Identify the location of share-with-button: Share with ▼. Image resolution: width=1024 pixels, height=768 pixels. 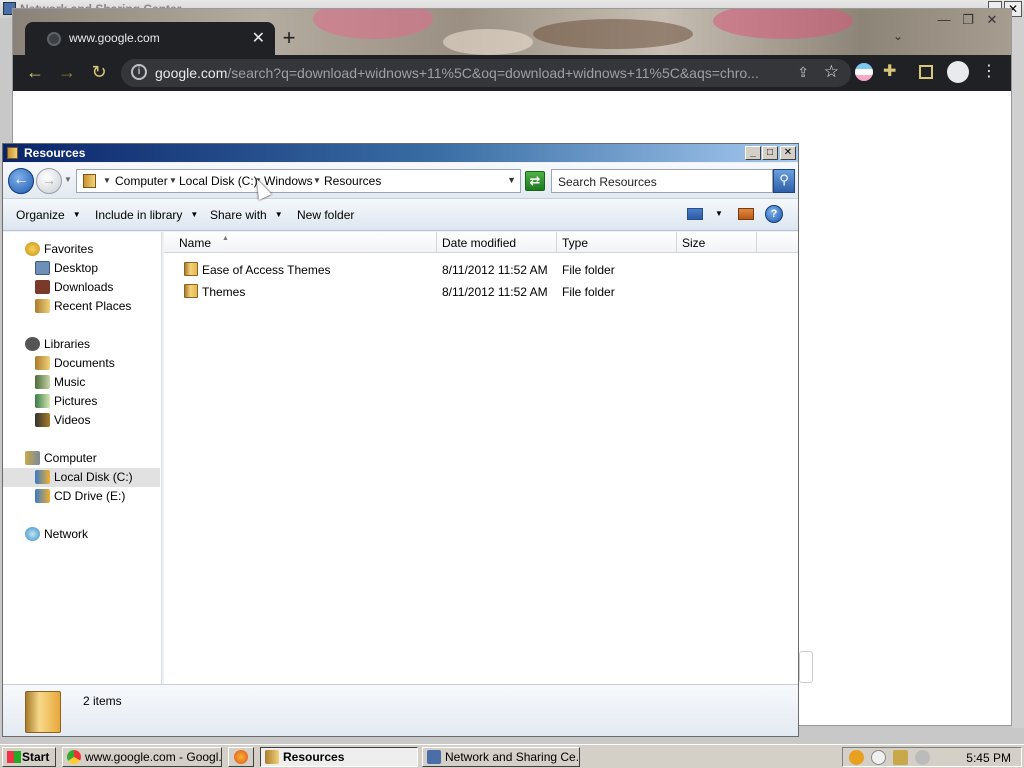
(246, 215).